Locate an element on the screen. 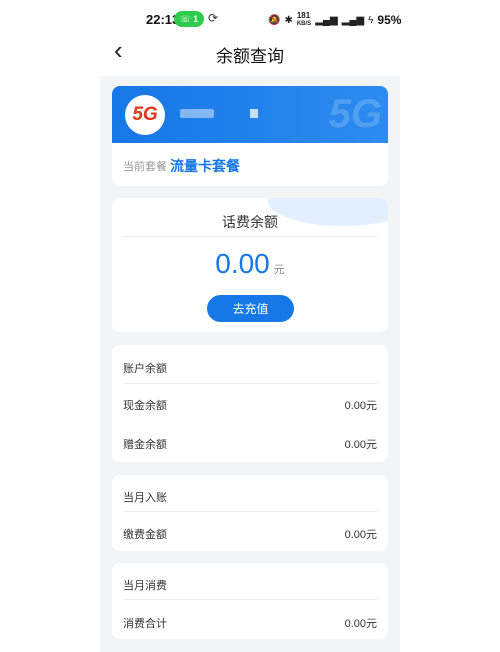  signal-icon-2: ▂▄▆ is located at coordinates (353, 20).